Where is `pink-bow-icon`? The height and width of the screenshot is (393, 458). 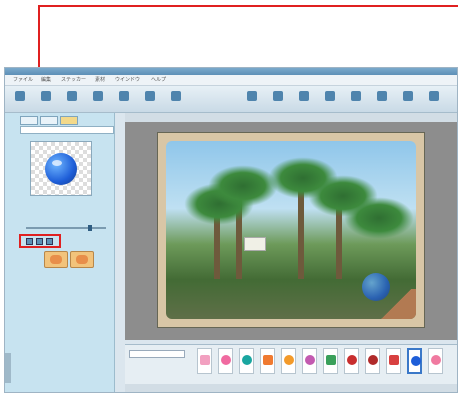
pink-bow-icon is located at coordinates (436, 360).